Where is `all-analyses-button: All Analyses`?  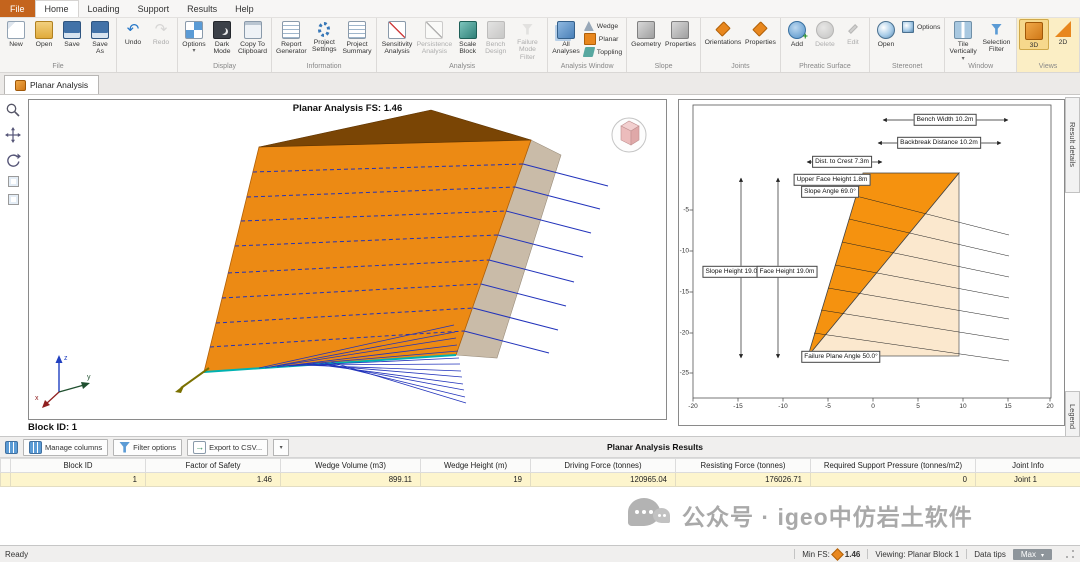
all-analyses-button: All Analyses is located at coordinates (566, 37).